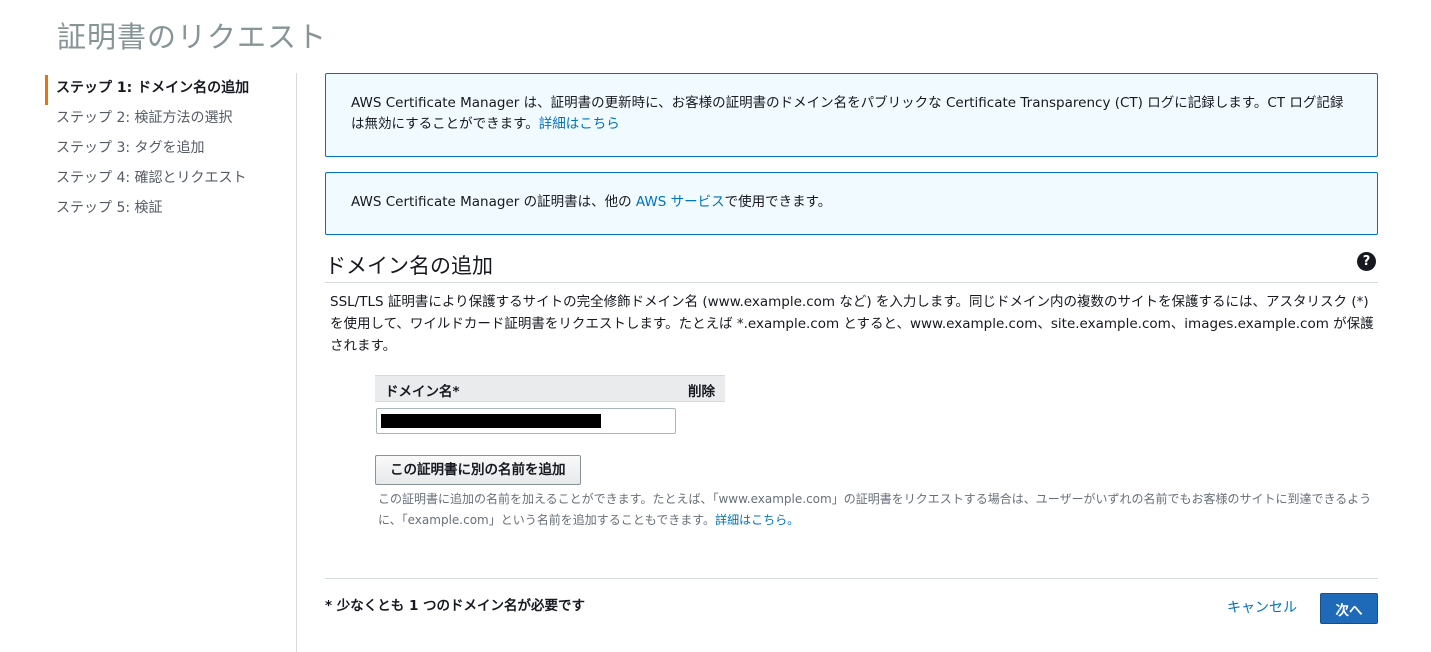  Describe the element at coordinates (422, 392) in the screenshot. I see `column-domain-name: ドメイン名*` at that location.